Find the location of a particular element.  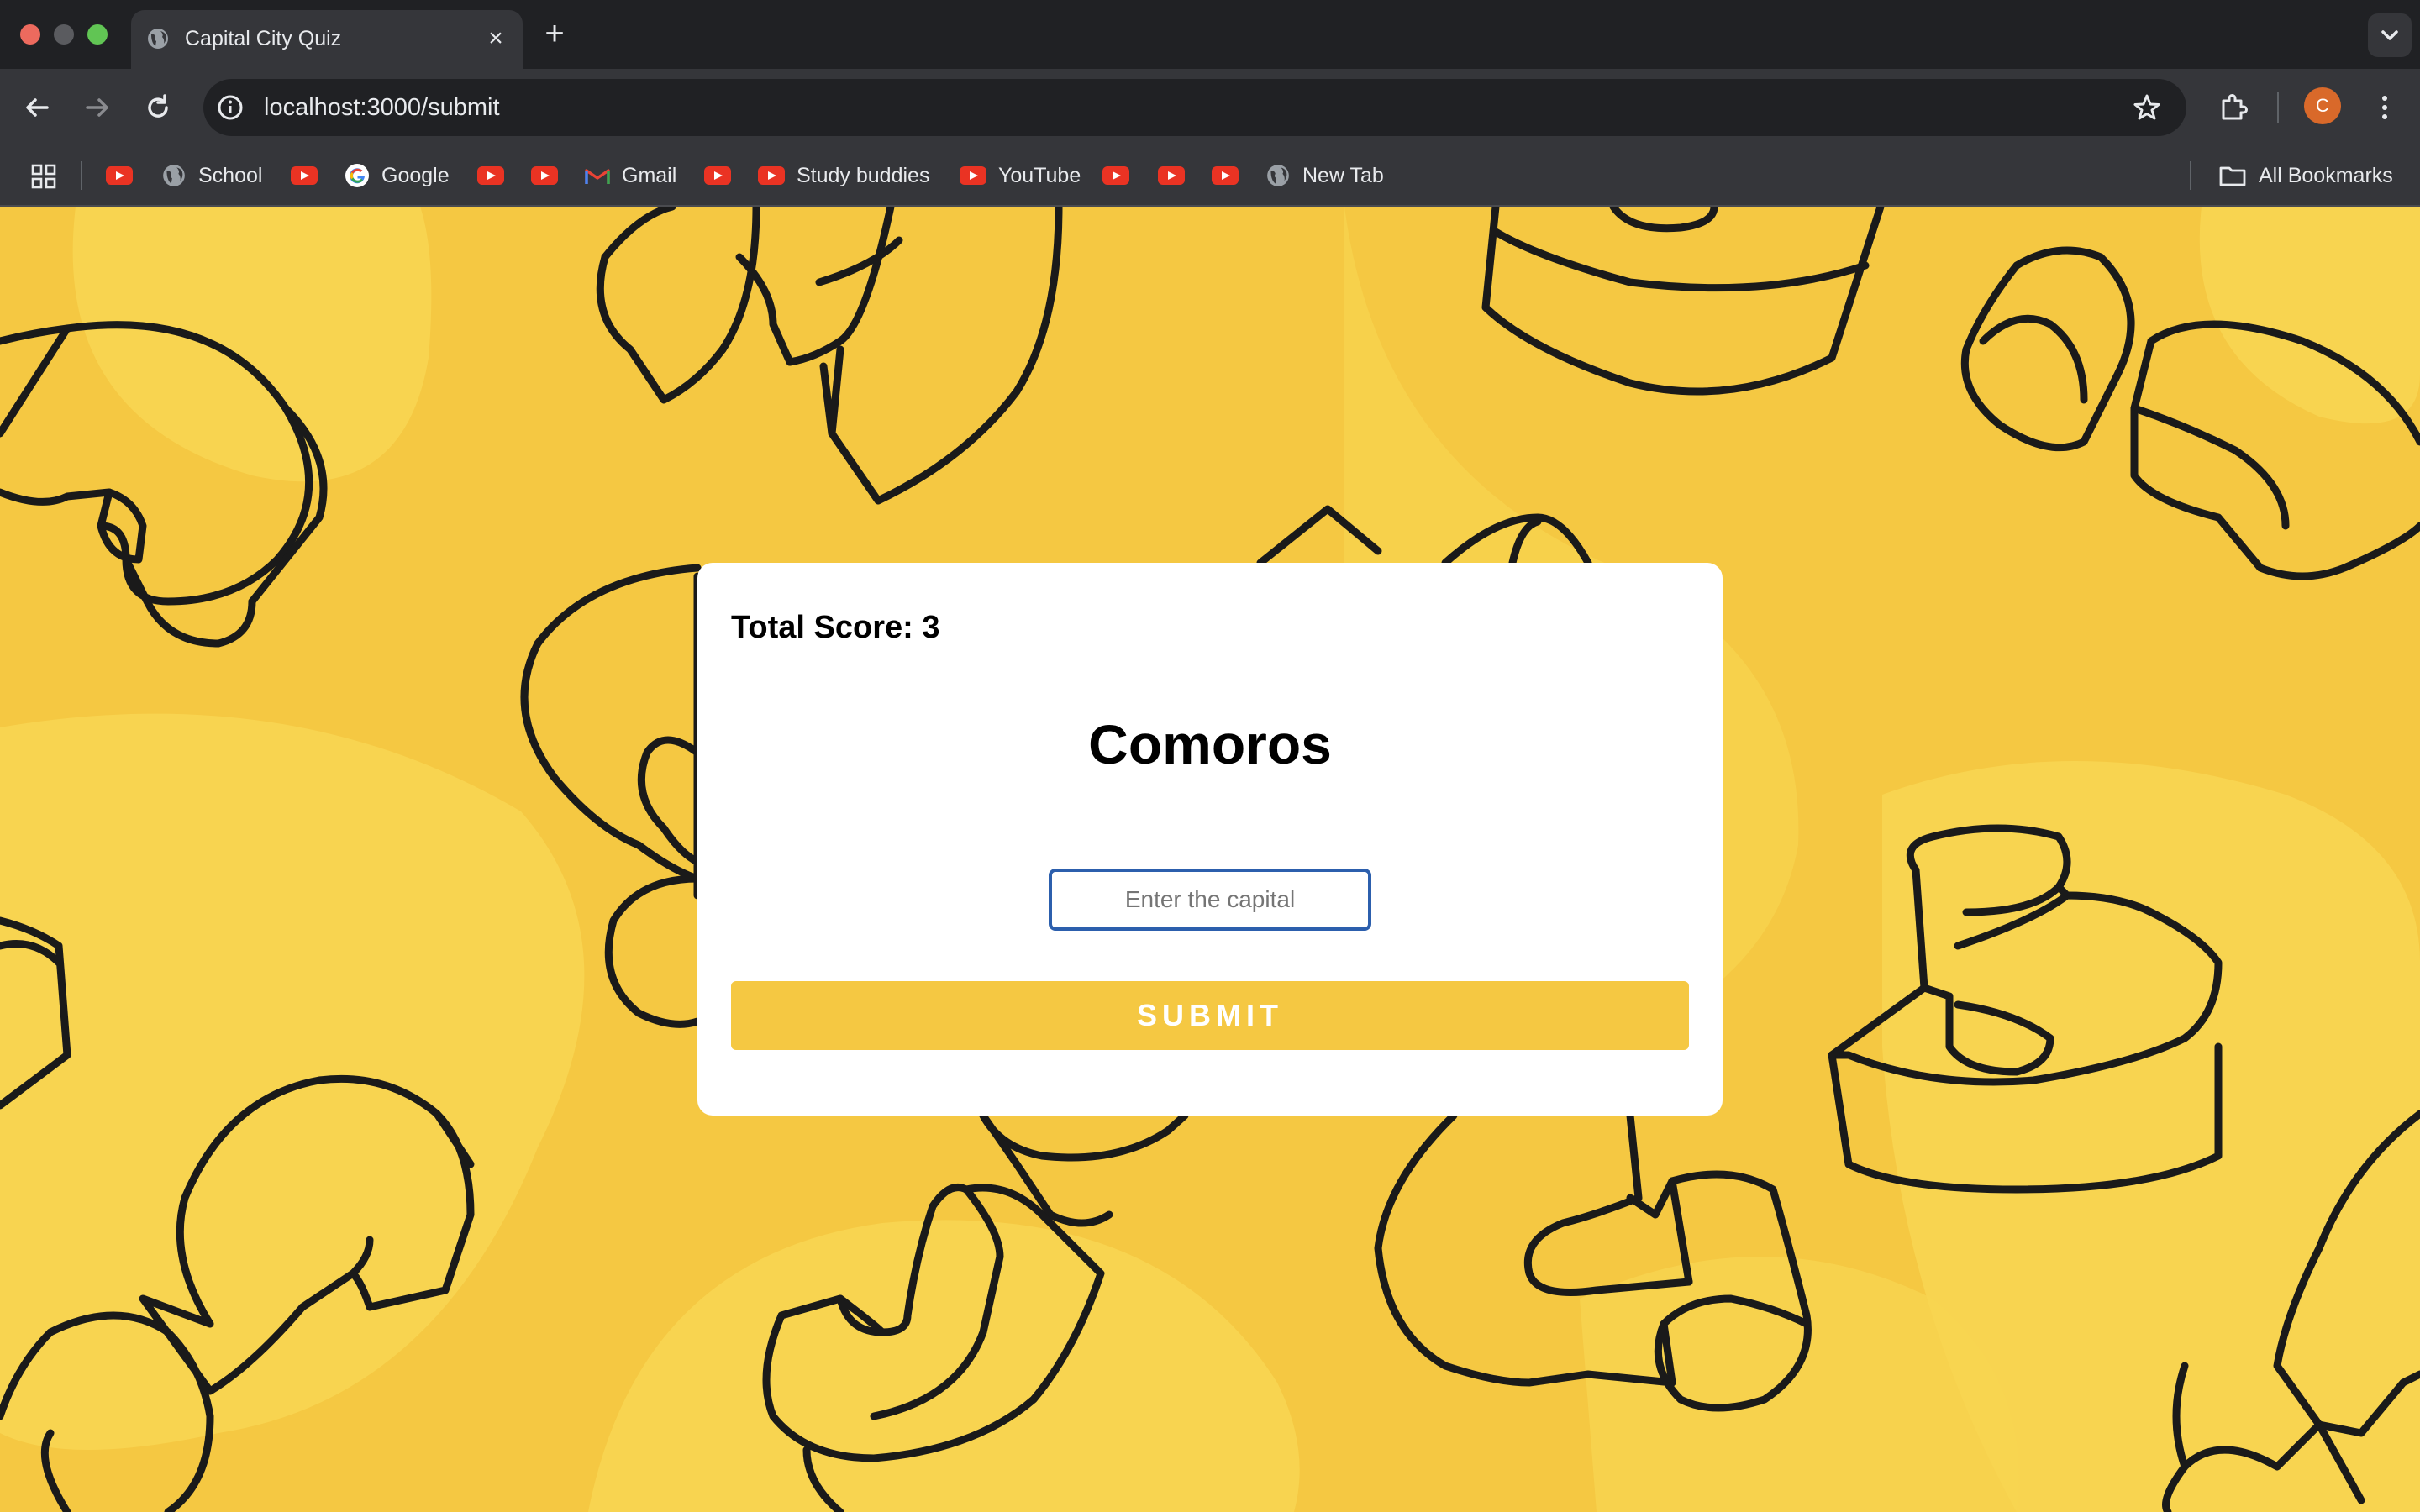

bookmark-gmail: Gmail is located at coordinates (630, 175).